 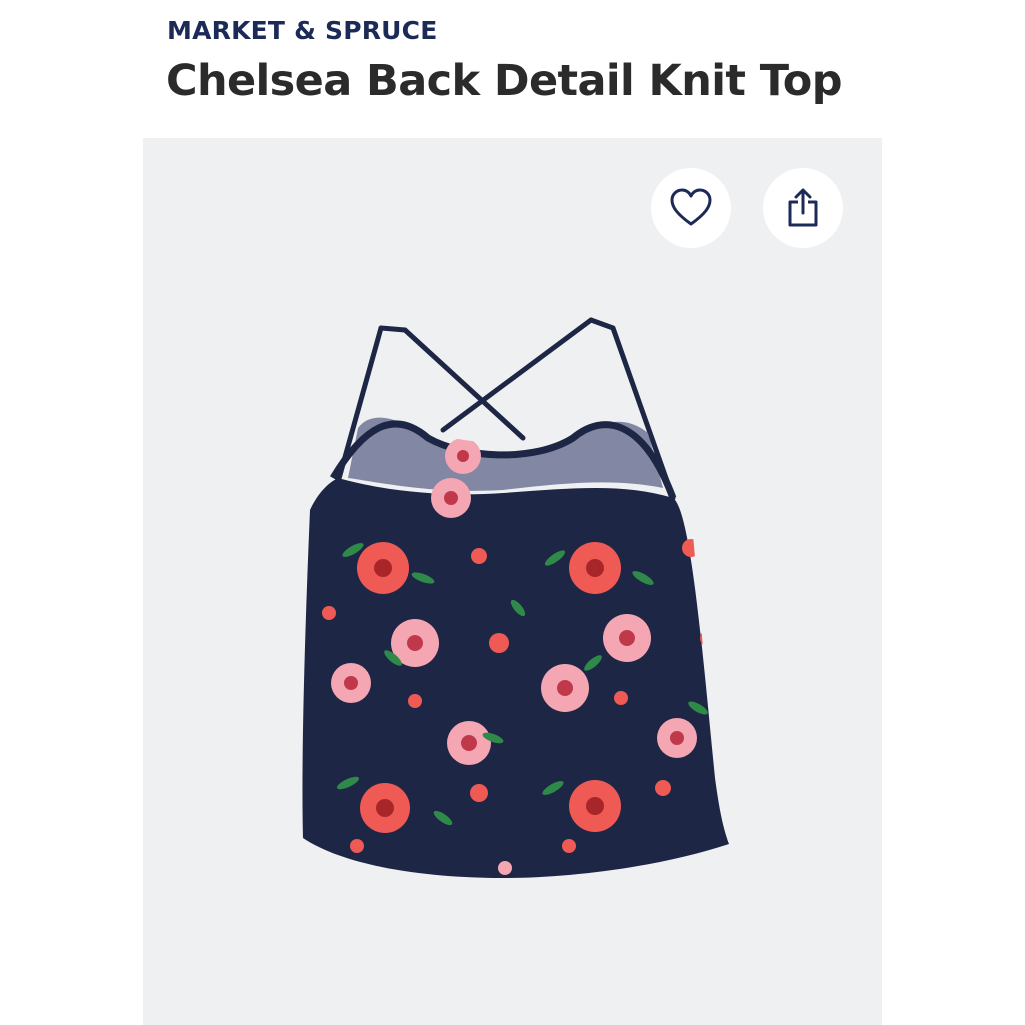 I want to click on heart-icon, so click(x=691, y=208).